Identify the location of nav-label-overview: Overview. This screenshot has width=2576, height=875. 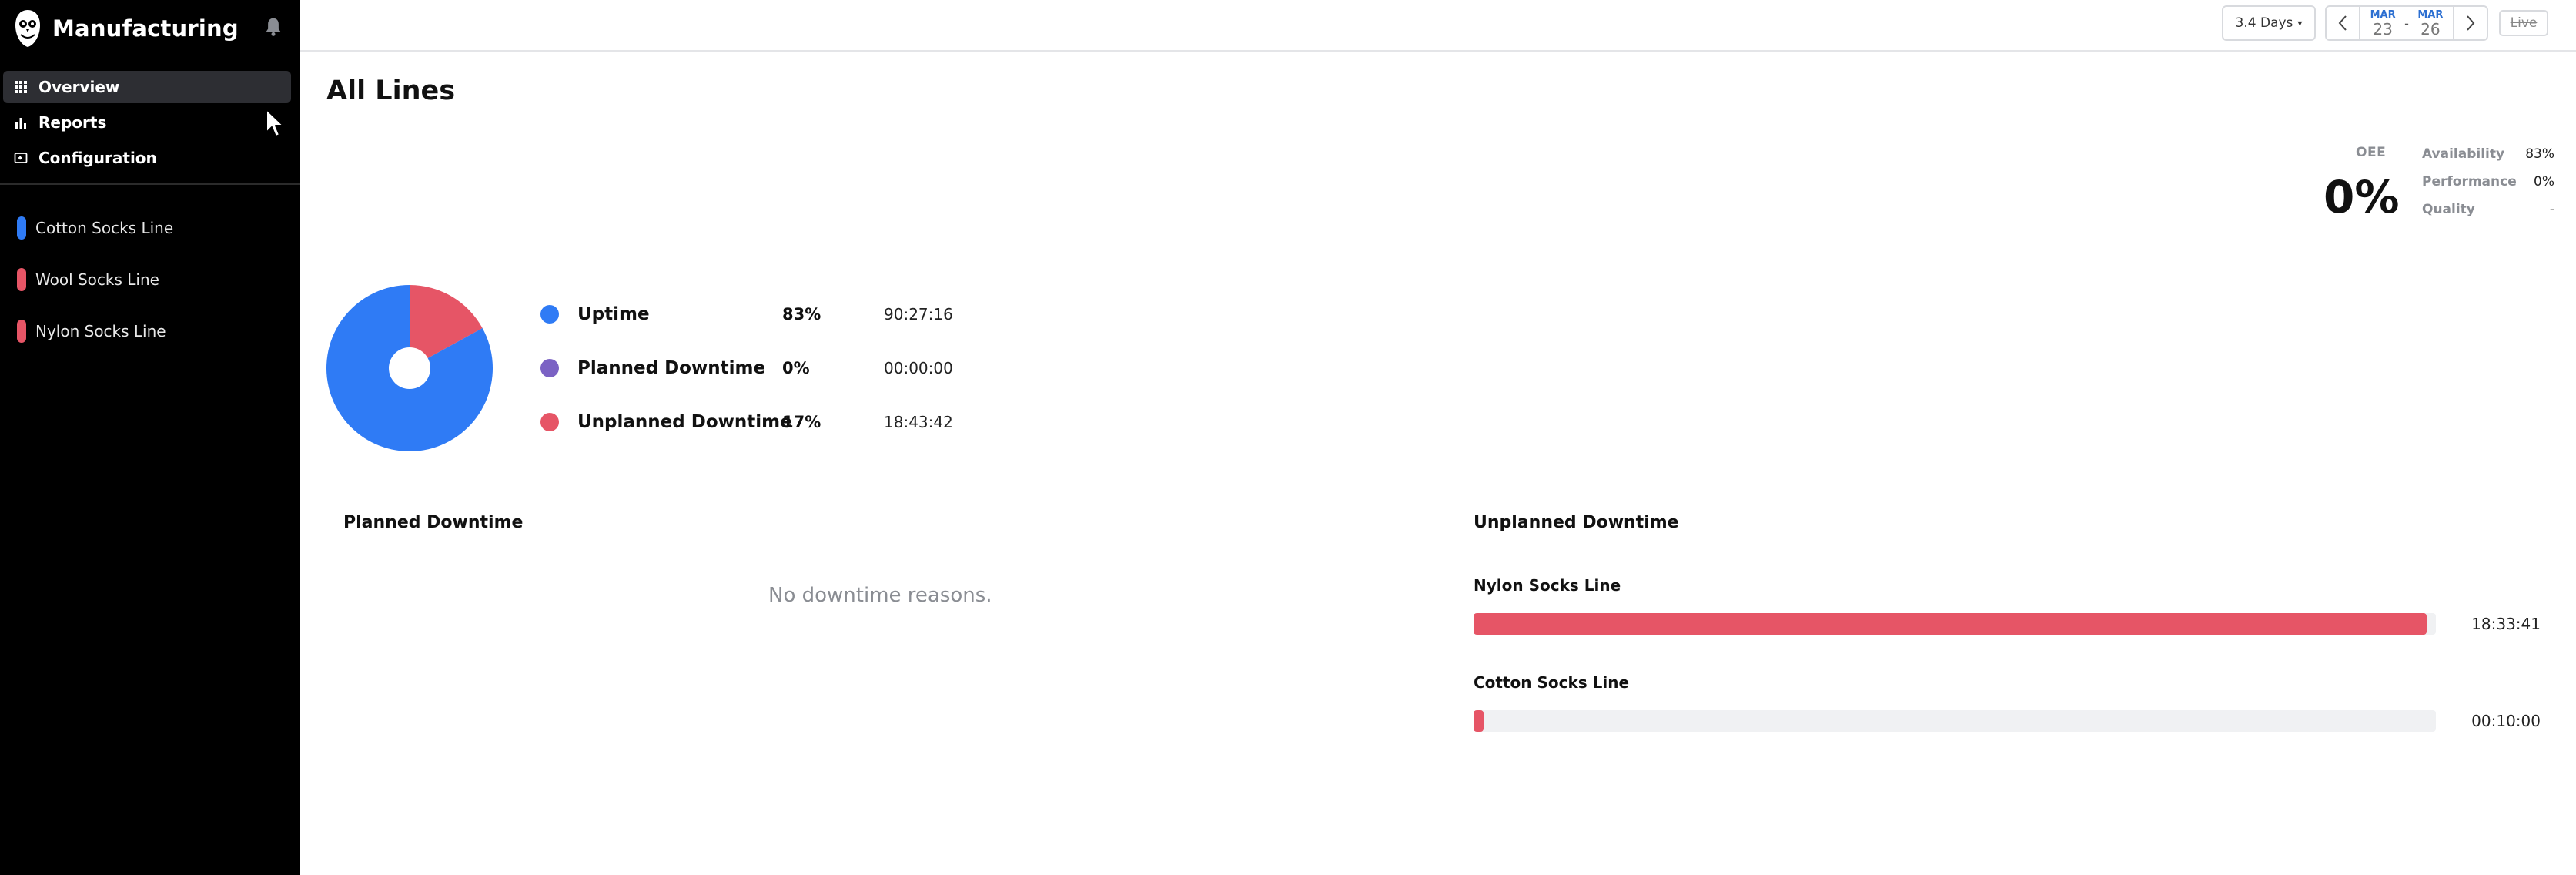
(79, 87).